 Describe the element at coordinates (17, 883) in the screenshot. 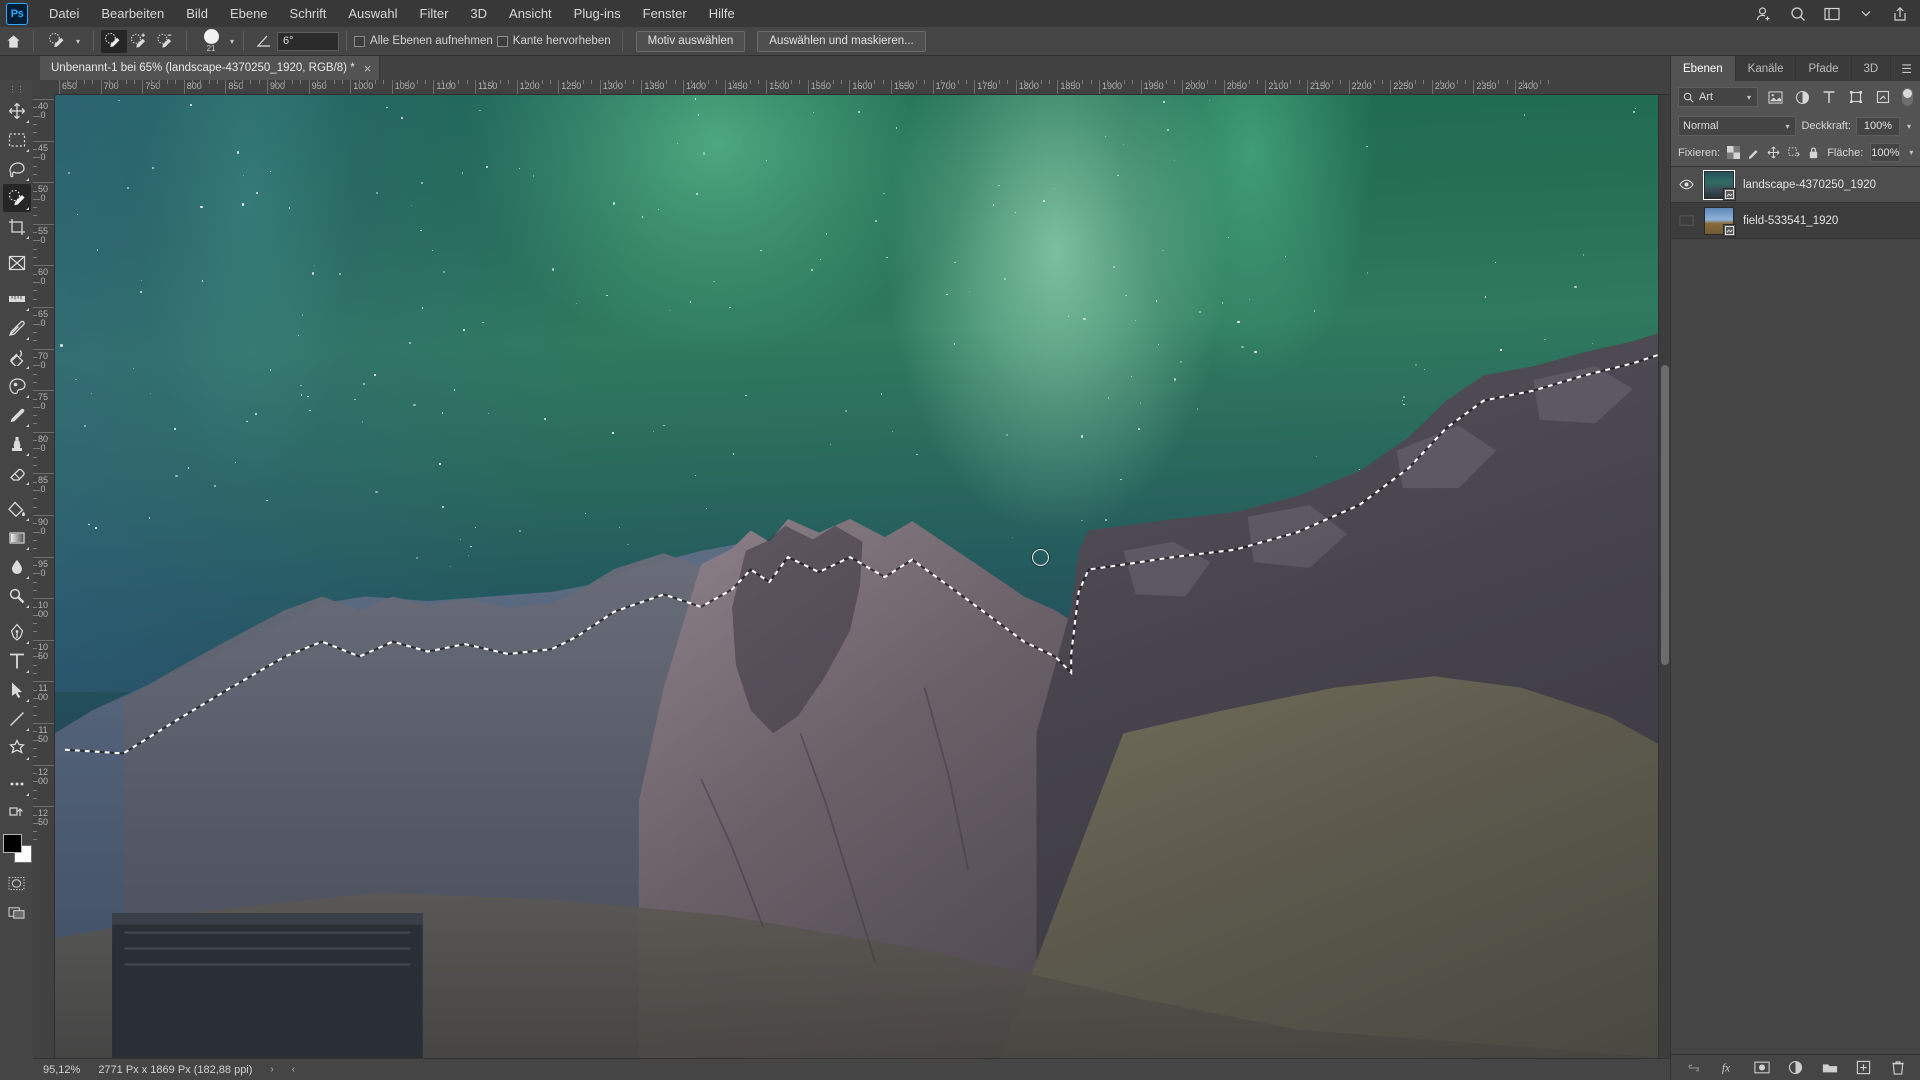

I see `quick-mask-icon` at that location.